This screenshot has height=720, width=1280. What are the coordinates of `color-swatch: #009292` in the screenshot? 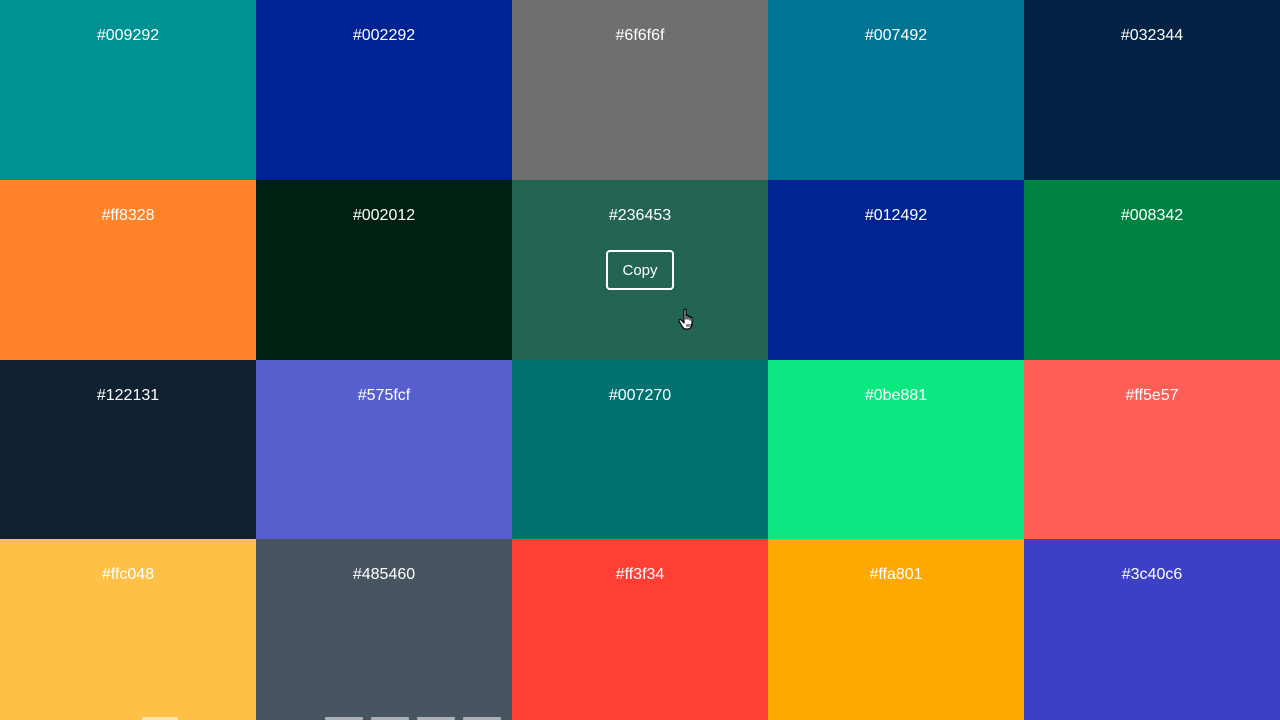 It's located at (128, 90).